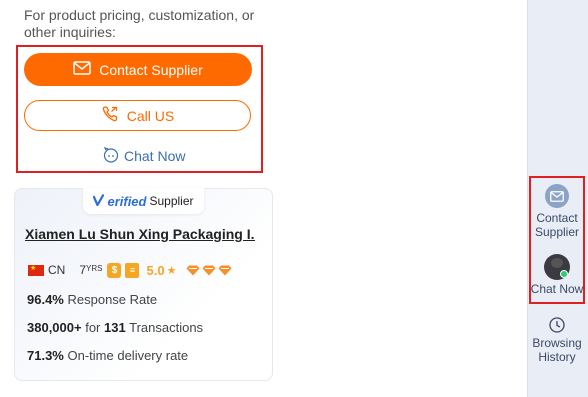  What do you see at coordinates (57, 270) in the screenshot?
I see `country-code: CN` at bounding box center [57, 270].